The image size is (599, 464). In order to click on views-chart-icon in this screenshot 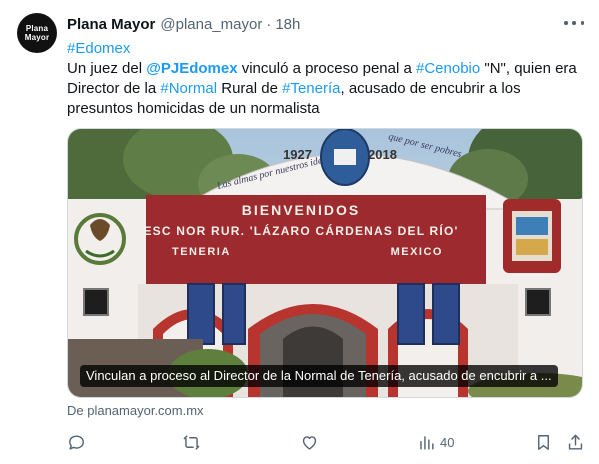, I will do `click(427, 442)`.